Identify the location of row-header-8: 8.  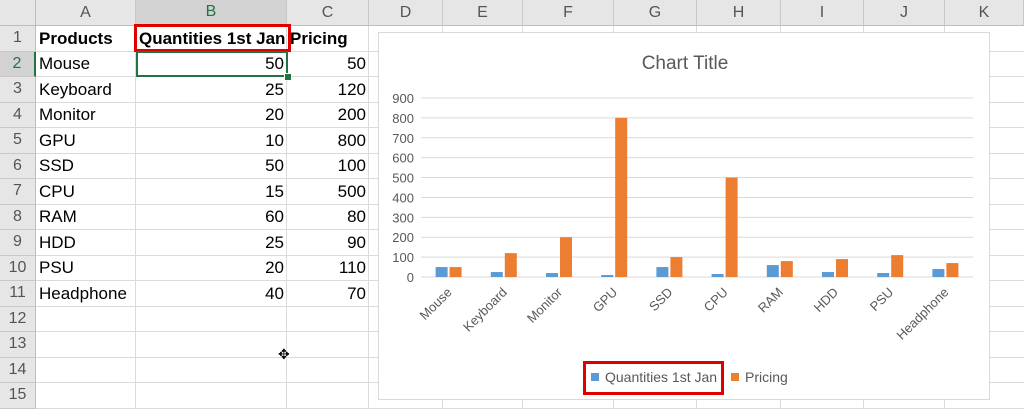
(18, 217).